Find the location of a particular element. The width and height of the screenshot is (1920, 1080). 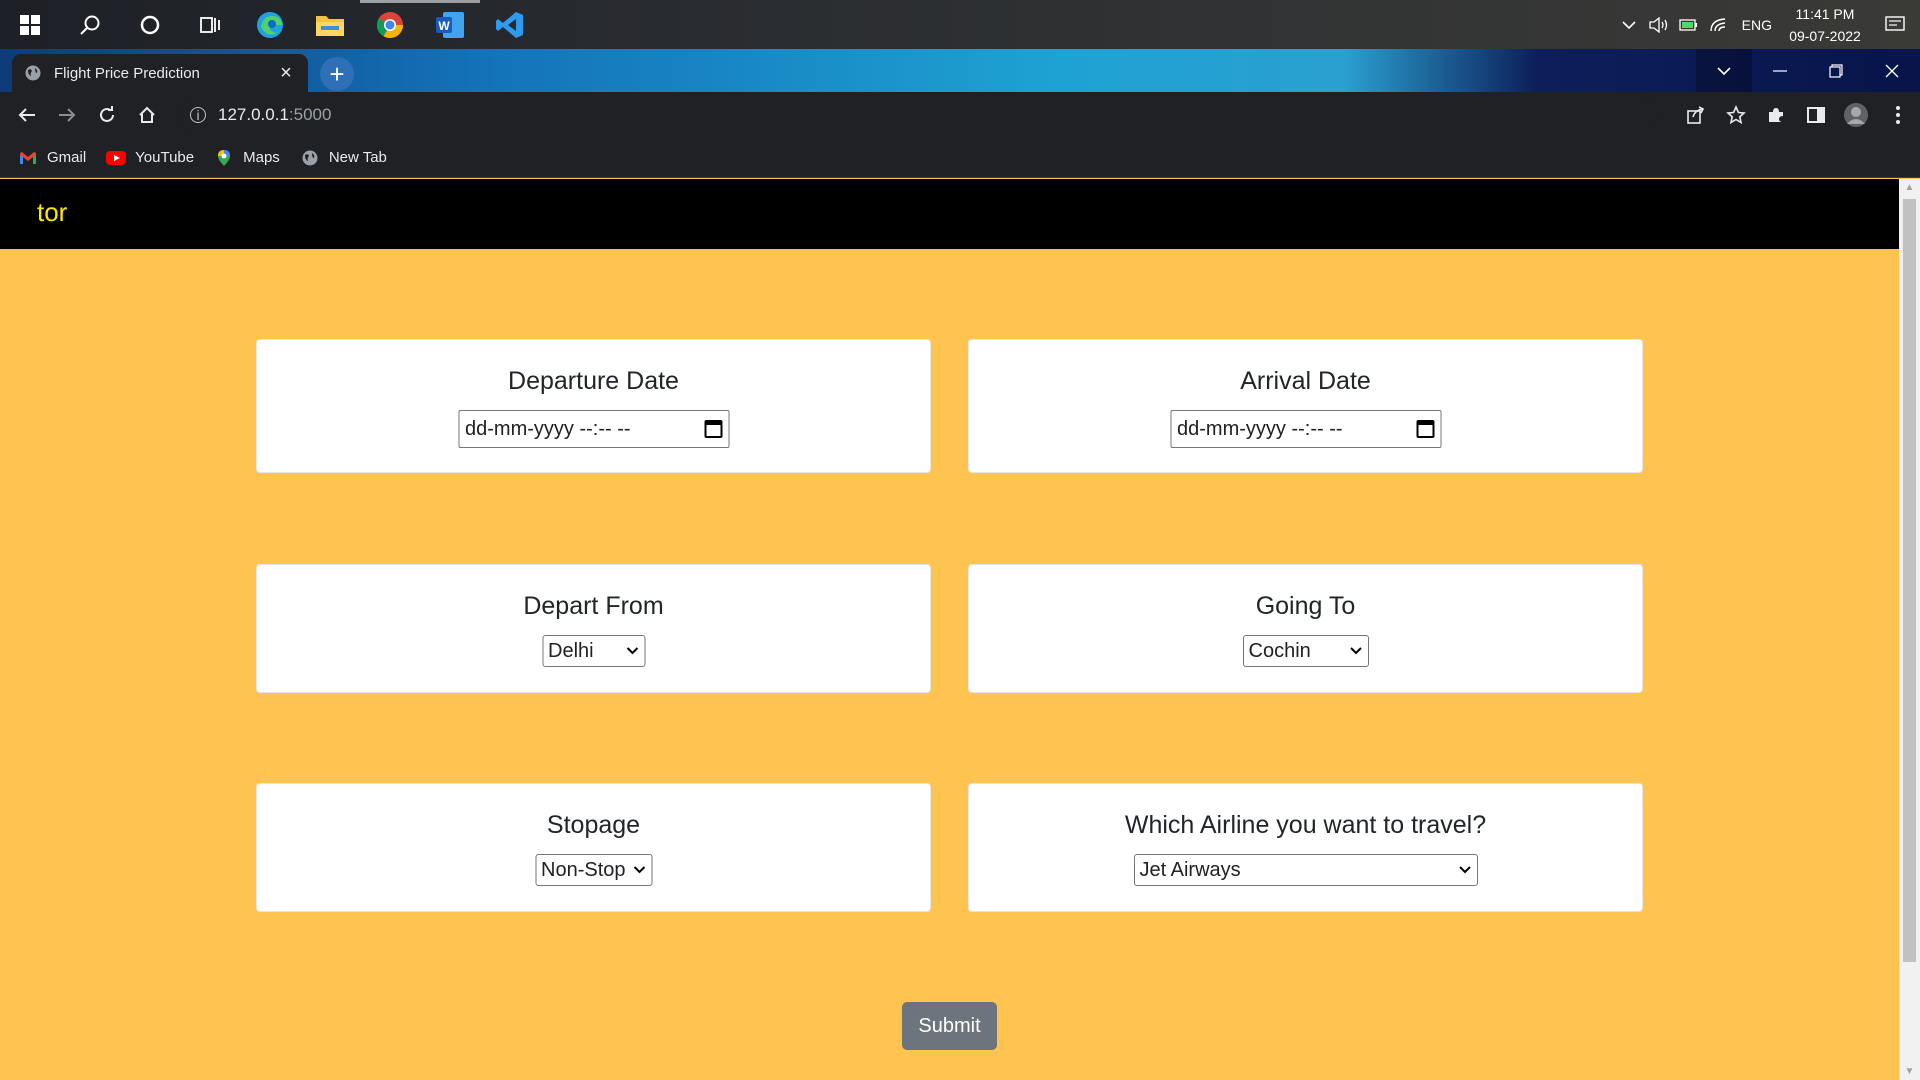

going-to-label: Going To is located at coordinates (1305, 606).